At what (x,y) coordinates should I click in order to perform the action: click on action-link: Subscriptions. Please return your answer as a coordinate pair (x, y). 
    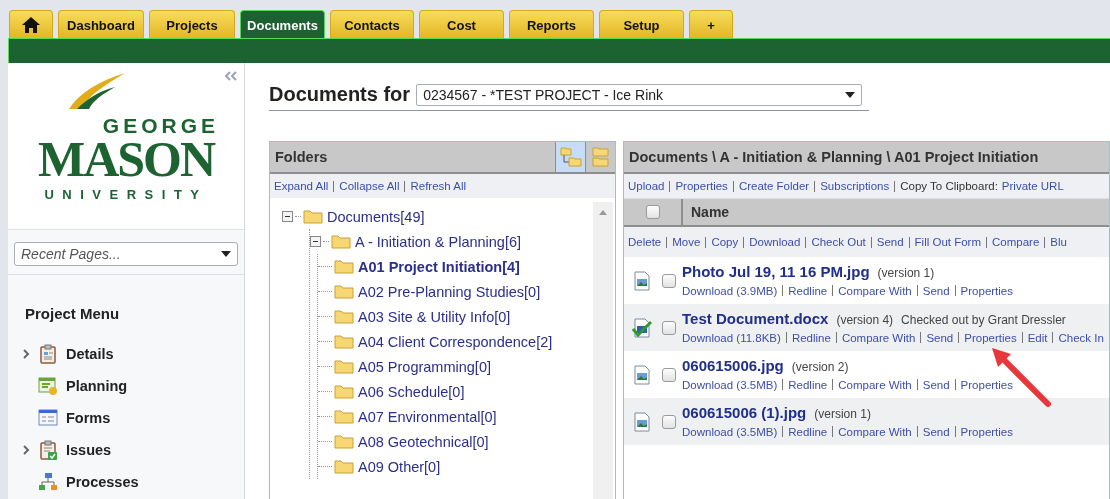
    Looking at the image, I should click on (855, 186).